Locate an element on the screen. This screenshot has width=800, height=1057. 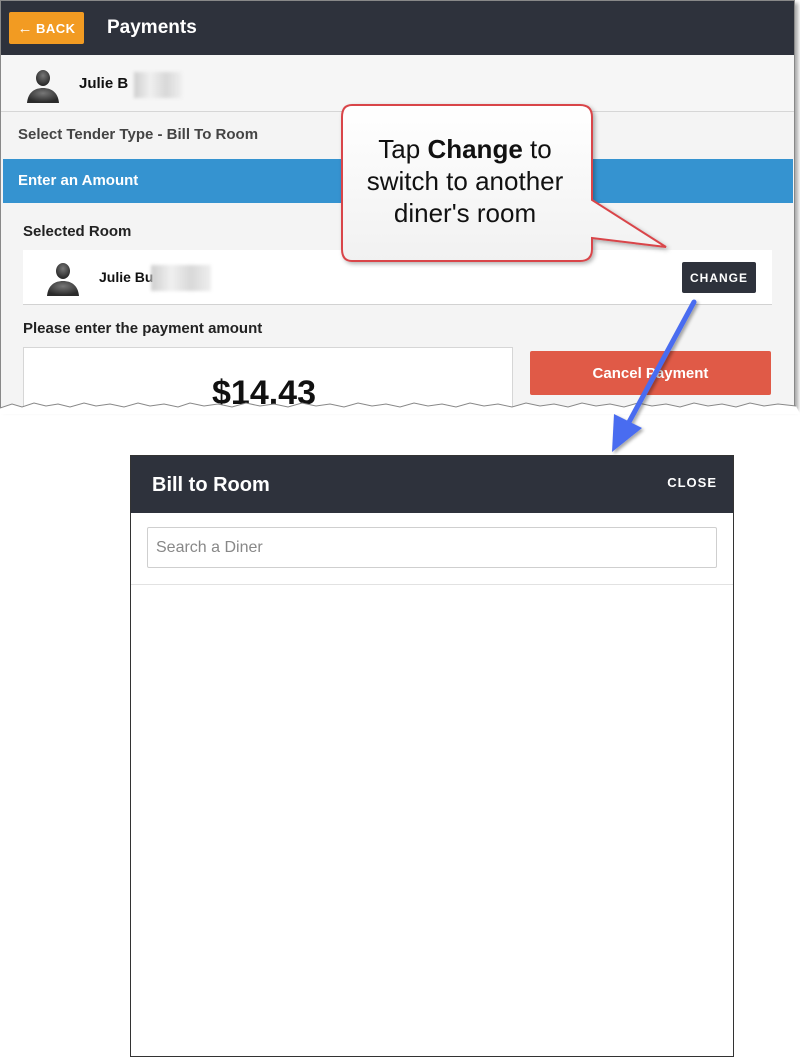
search-diner-input is located at coordinates (432, 547).